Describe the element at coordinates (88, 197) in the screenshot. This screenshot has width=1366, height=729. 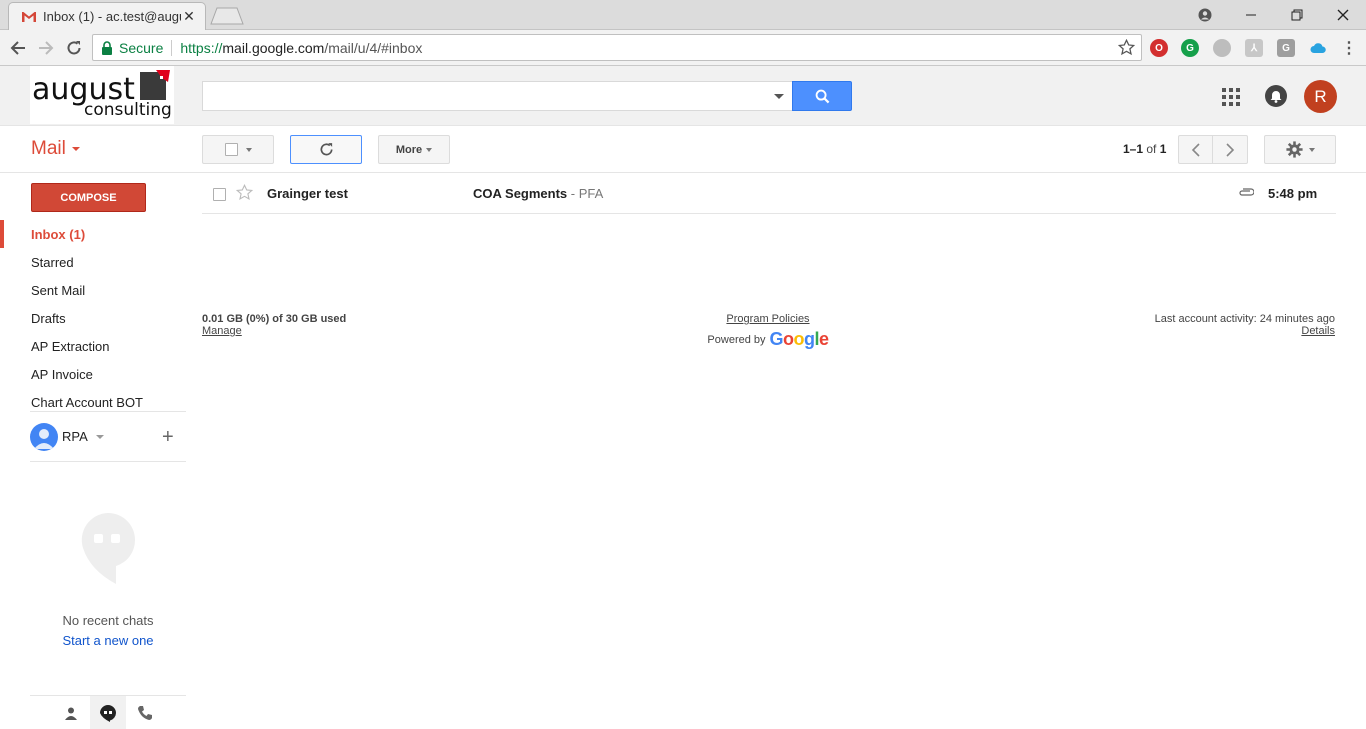
I see `compose-button: COMPOSE` at that location.